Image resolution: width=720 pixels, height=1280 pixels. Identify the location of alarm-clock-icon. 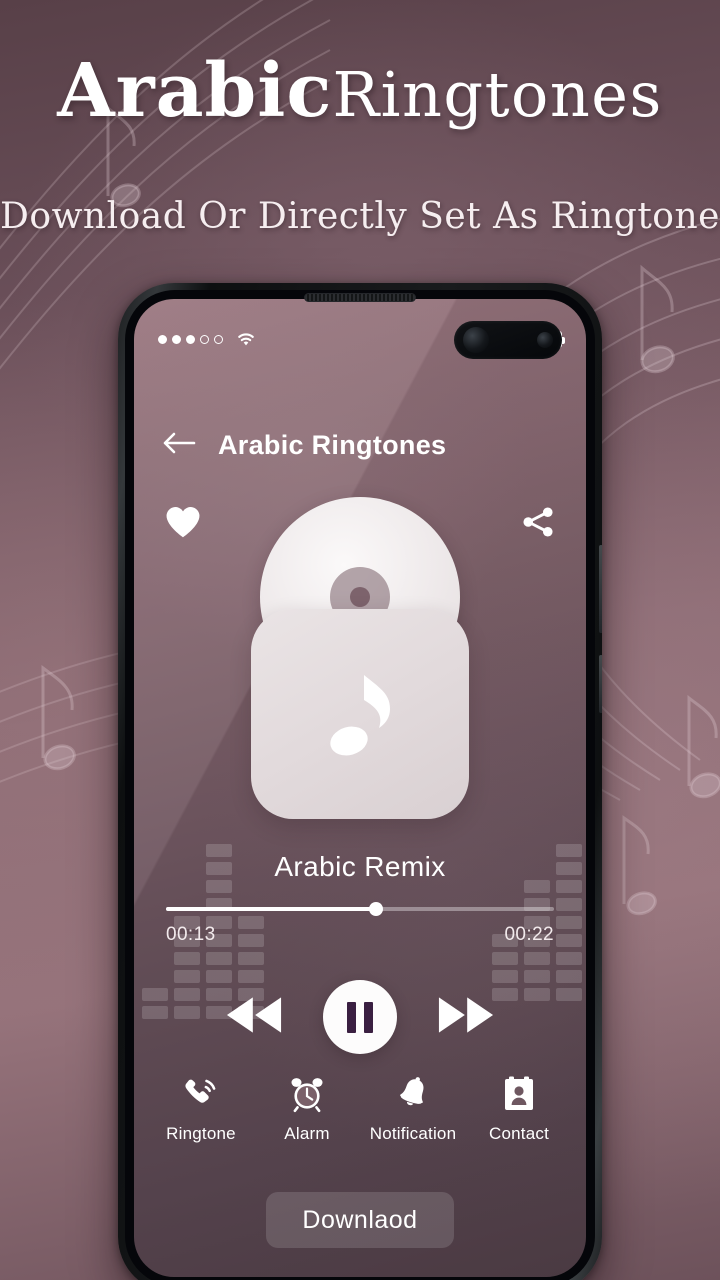
(307, 1091).